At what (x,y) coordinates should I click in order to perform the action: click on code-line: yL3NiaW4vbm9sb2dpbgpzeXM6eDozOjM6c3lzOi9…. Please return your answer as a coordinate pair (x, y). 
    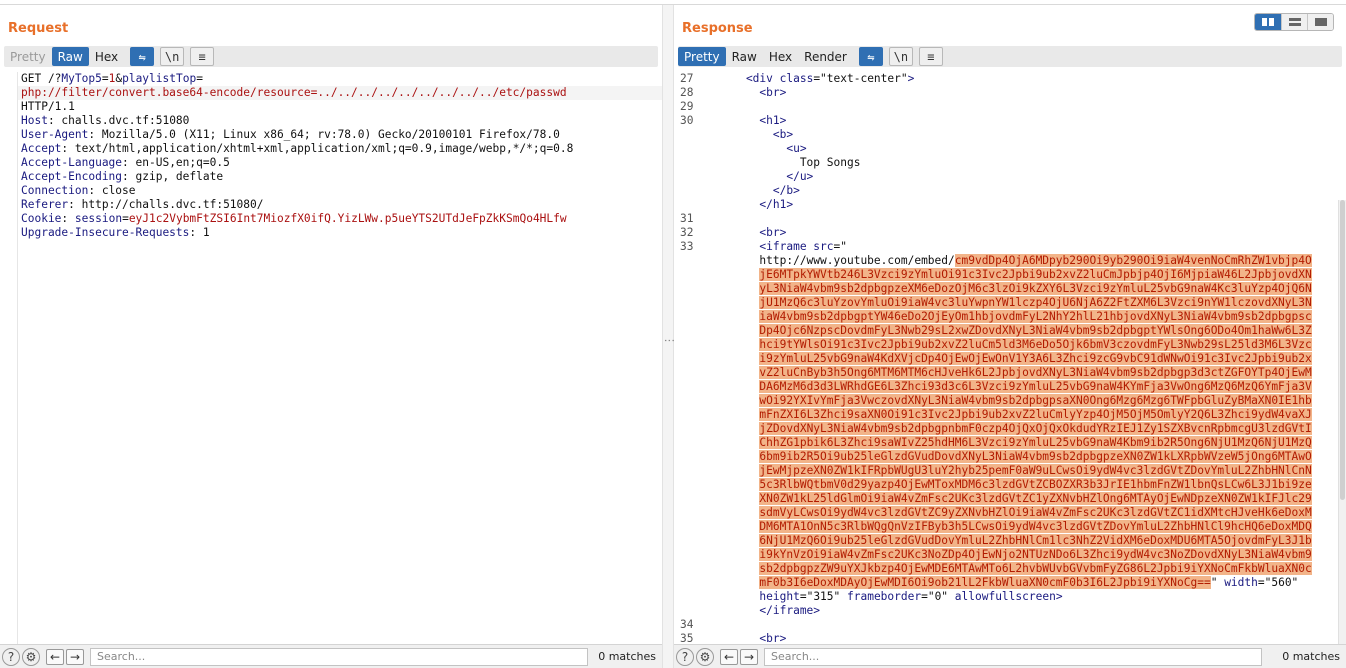
    Looking at the image, I should click on (1010, 289).